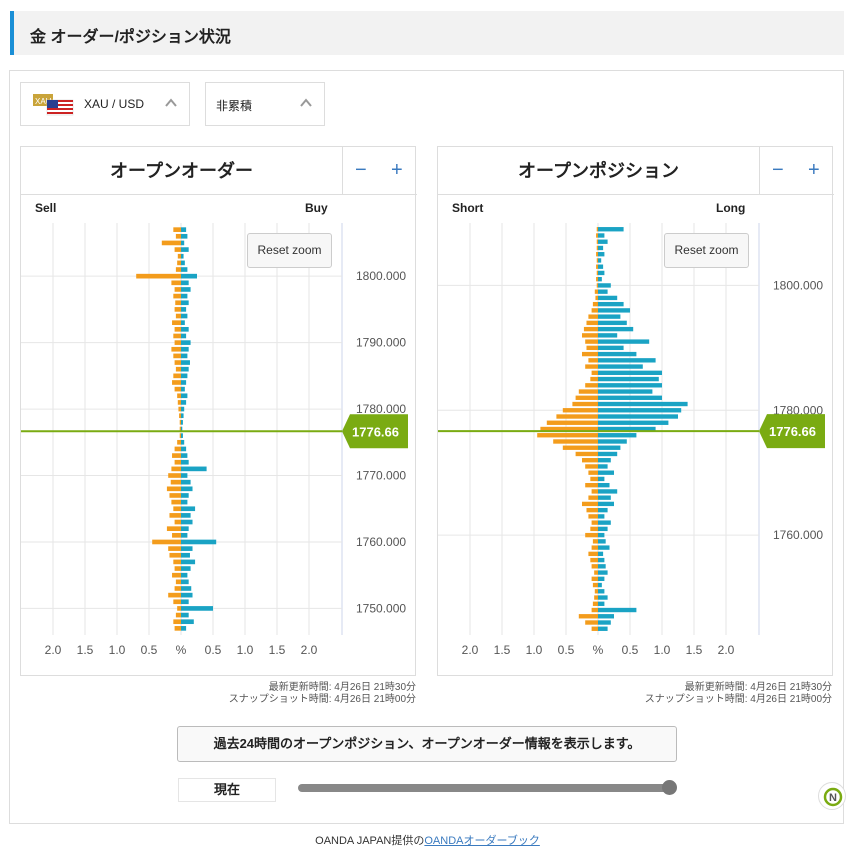 This screenshot has width=855, height=854. What do you see at coordinates (181, 650) in the screenshot?
I see `x-tick-label: %` at bounding box center [181, 650].